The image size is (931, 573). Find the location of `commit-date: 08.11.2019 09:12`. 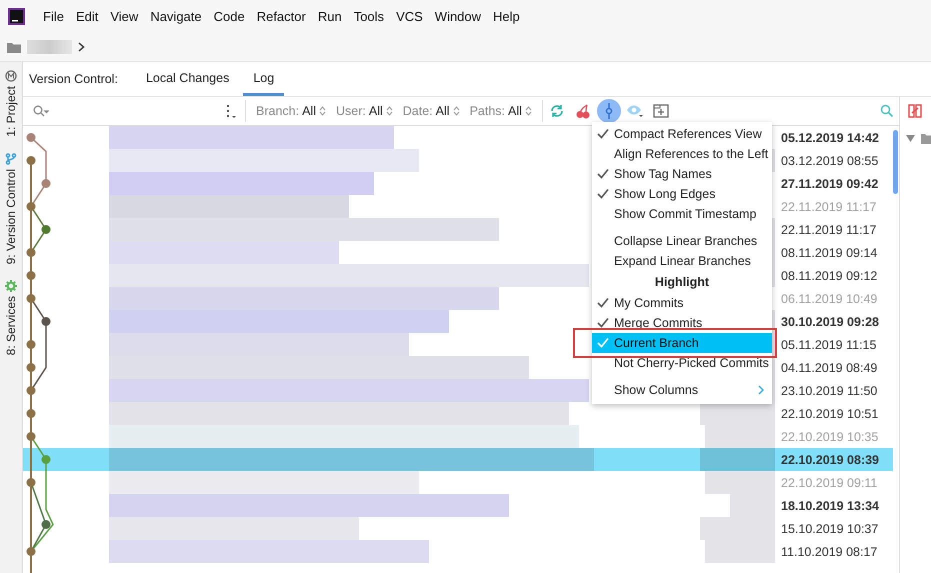

commit-date: 08.11.2019 09:12 is located at coordinates (834, 275).